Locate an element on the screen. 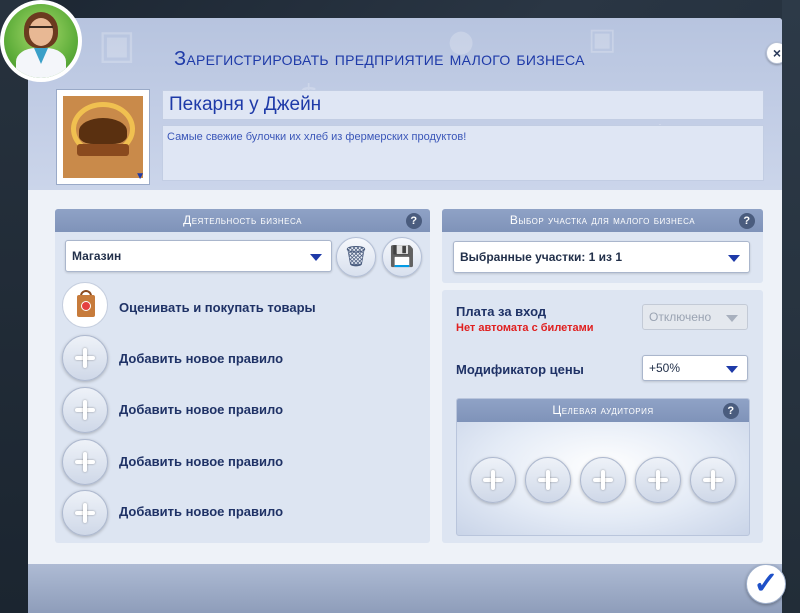 The image size is (800, 613). bakery-logo-icon is located at coordinates (103, 137).